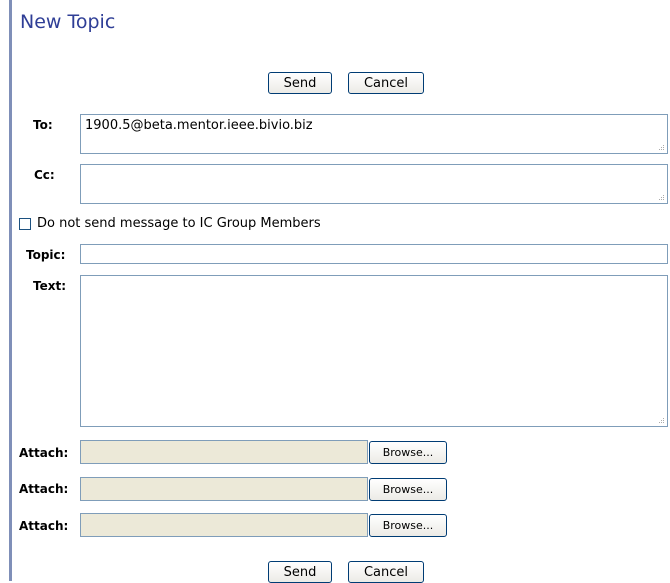 This screenshot has width=670, height=583. I want to click on topic-label: Topic:, so click(46, 255).